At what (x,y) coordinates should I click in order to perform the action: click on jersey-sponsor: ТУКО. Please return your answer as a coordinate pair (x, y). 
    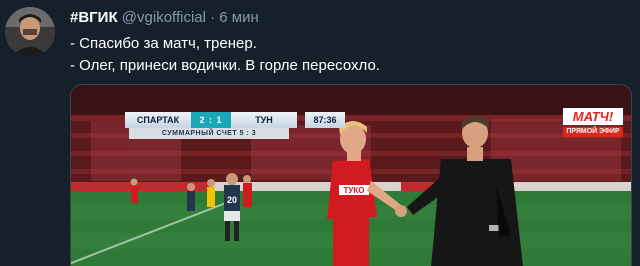
    Looking at the image, I should click on (354, 190).